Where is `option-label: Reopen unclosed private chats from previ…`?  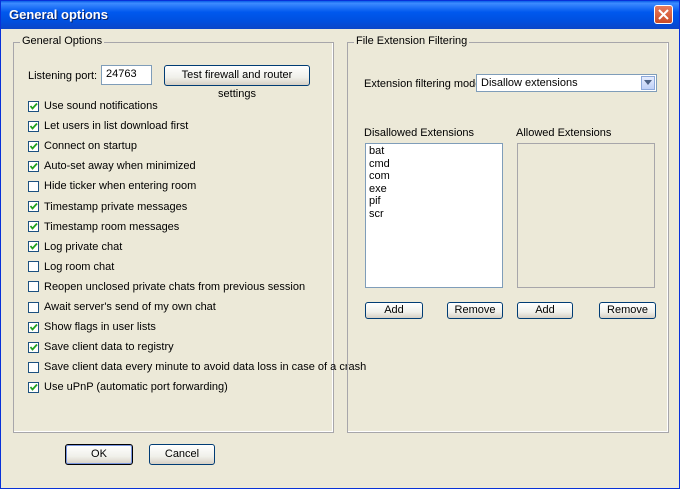 option-label: Reopen unclosed private chats from previ… is located at coordinates (175, 286).